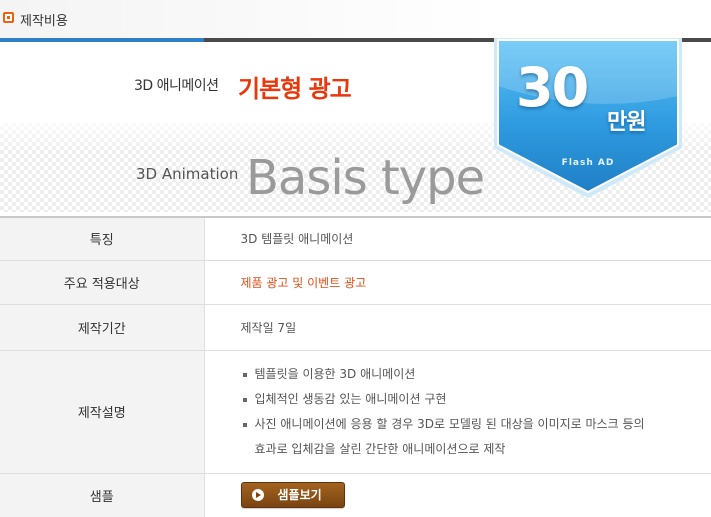 This screenshot has height=517, width=711. I want to click on play-icon, so click(257, 495).